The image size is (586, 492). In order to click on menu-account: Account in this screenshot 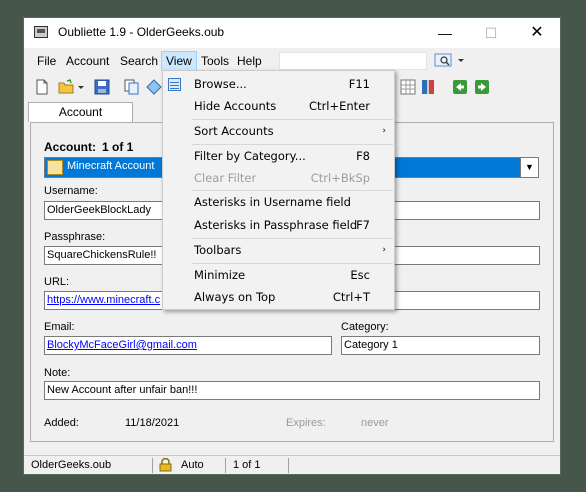, I will do `click(87, 61)`.